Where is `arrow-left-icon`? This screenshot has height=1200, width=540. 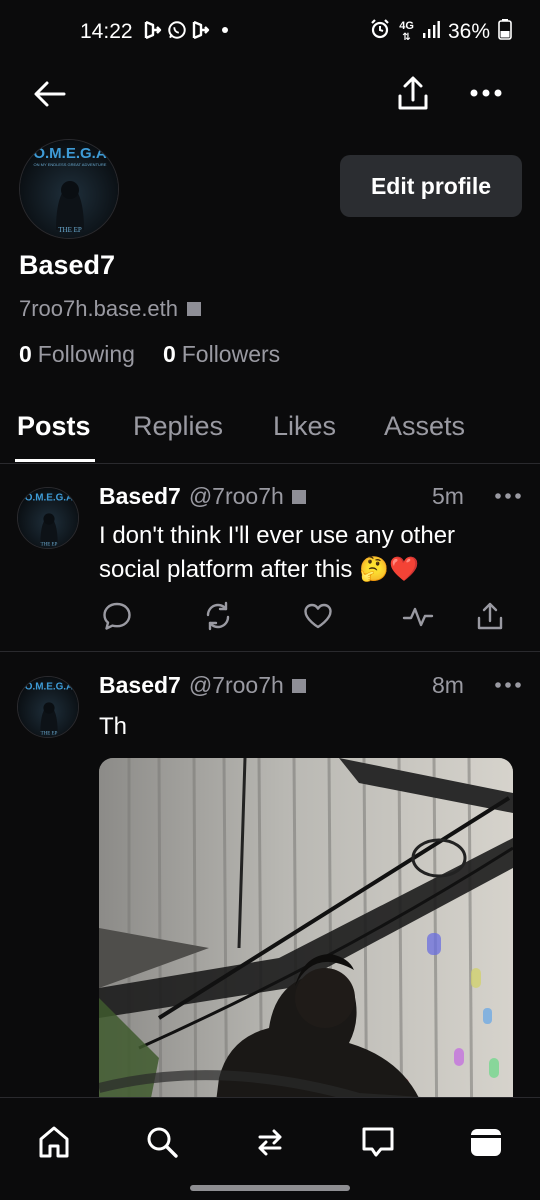 arrow-left-icon is located at coordinates (50, 94).